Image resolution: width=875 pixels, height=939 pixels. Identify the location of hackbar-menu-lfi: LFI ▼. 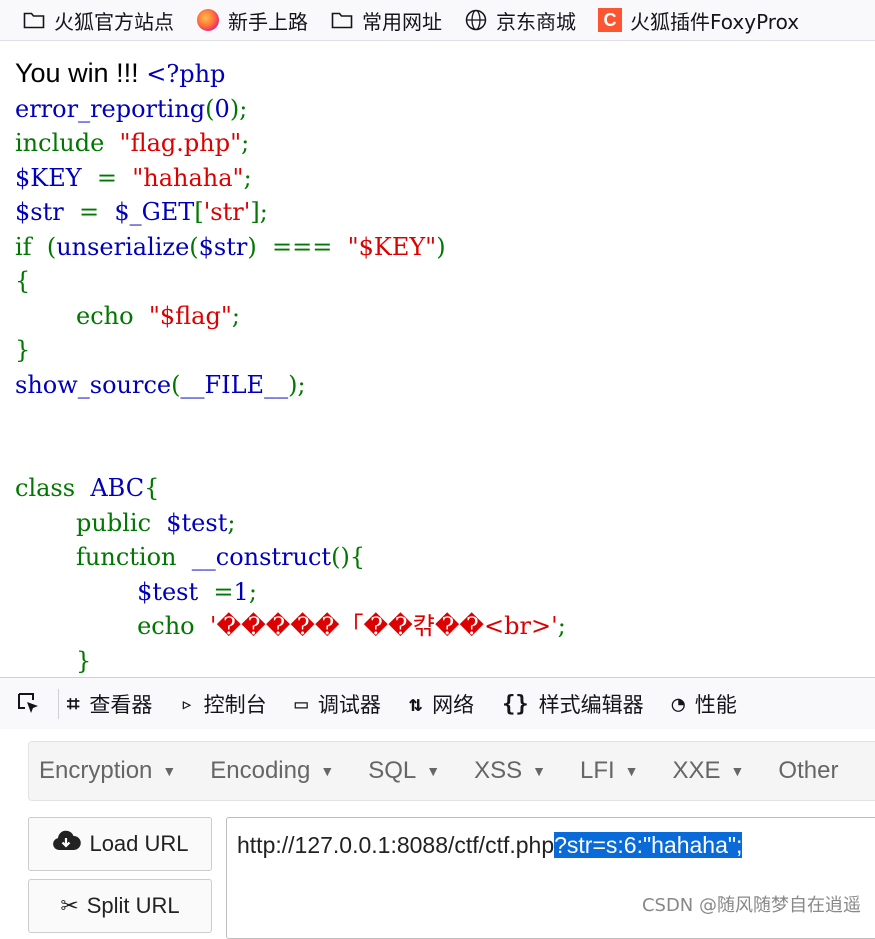
(609, 771).